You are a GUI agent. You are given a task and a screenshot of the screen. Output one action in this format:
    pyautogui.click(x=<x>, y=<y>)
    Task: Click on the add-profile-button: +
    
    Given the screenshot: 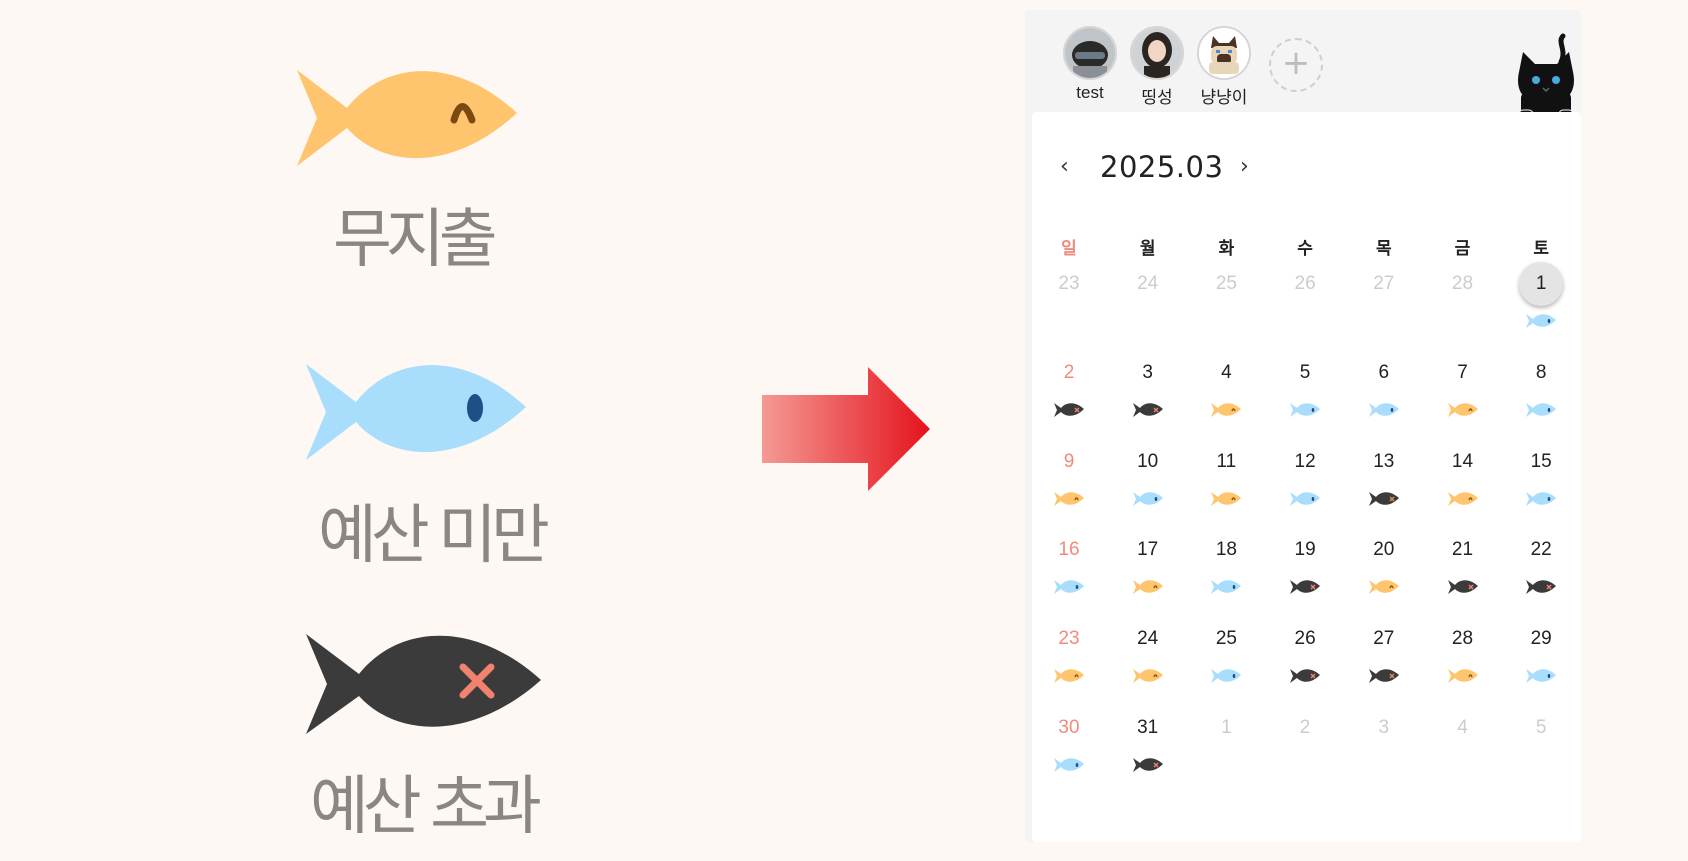 What is the action you would take?
    pyautogui.click(x=1296, y=65)
    